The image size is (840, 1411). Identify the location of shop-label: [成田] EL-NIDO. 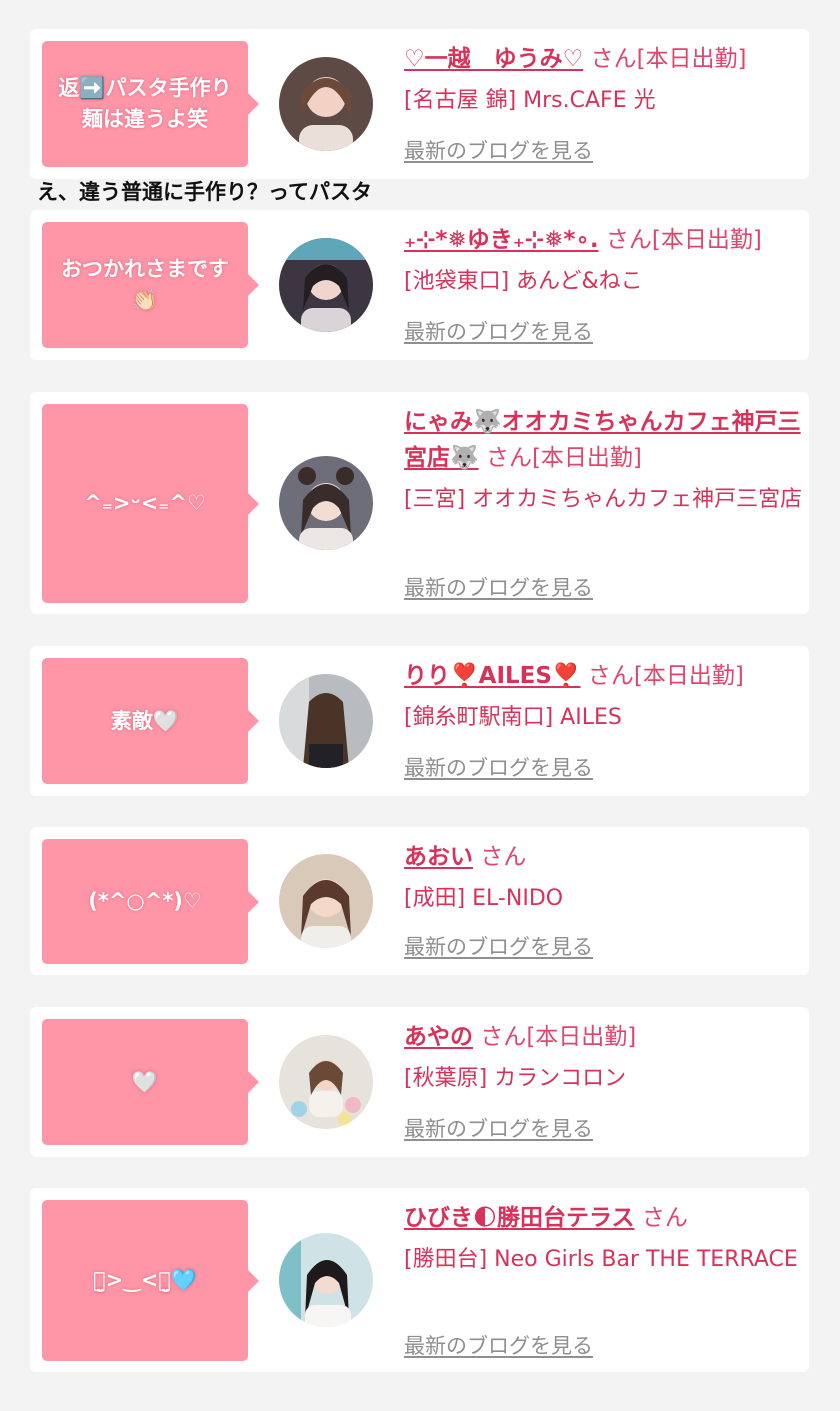
(484, 898).